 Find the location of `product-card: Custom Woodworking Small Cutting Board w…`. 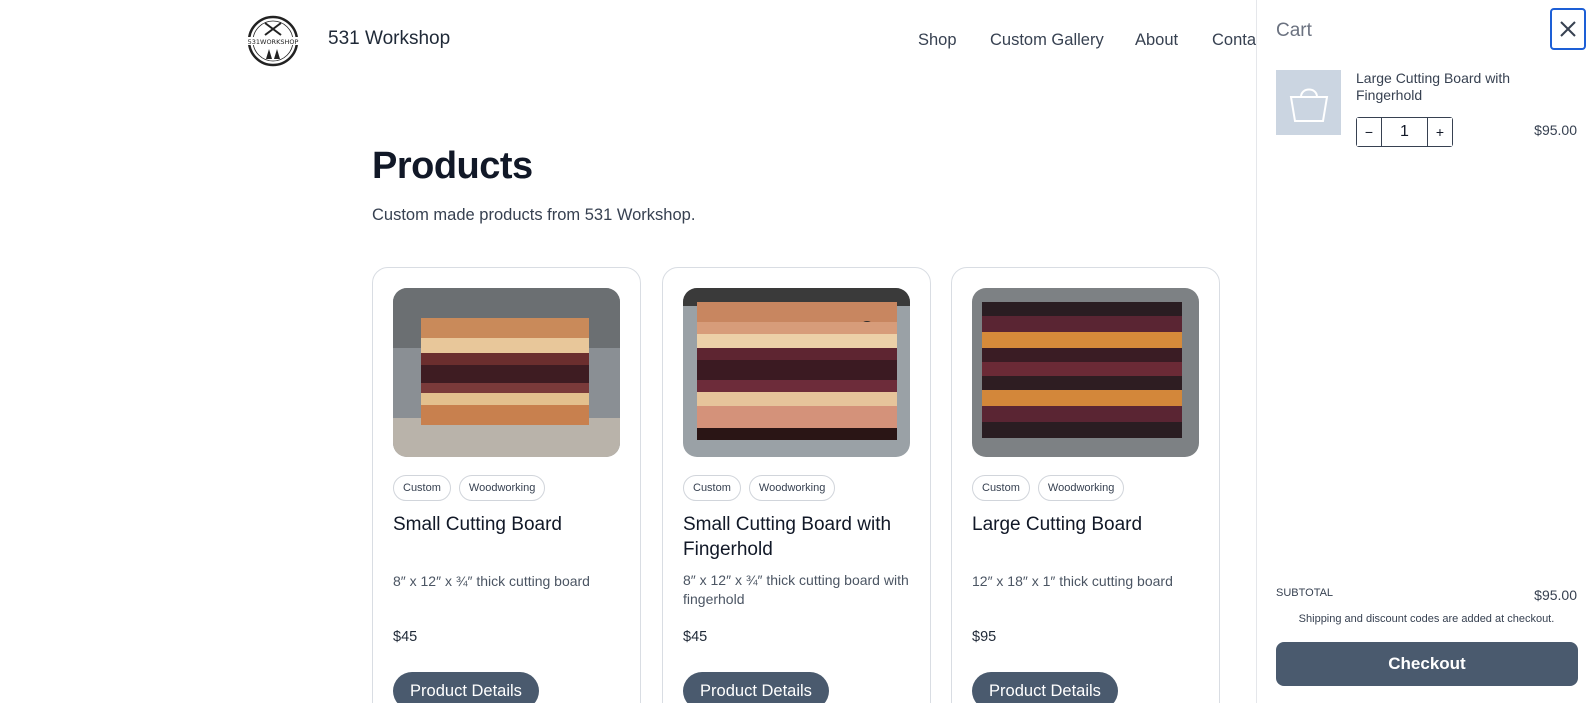

product-card: Custom Woodworking Small Cutting Board w… is located at coordinates (796, 485).